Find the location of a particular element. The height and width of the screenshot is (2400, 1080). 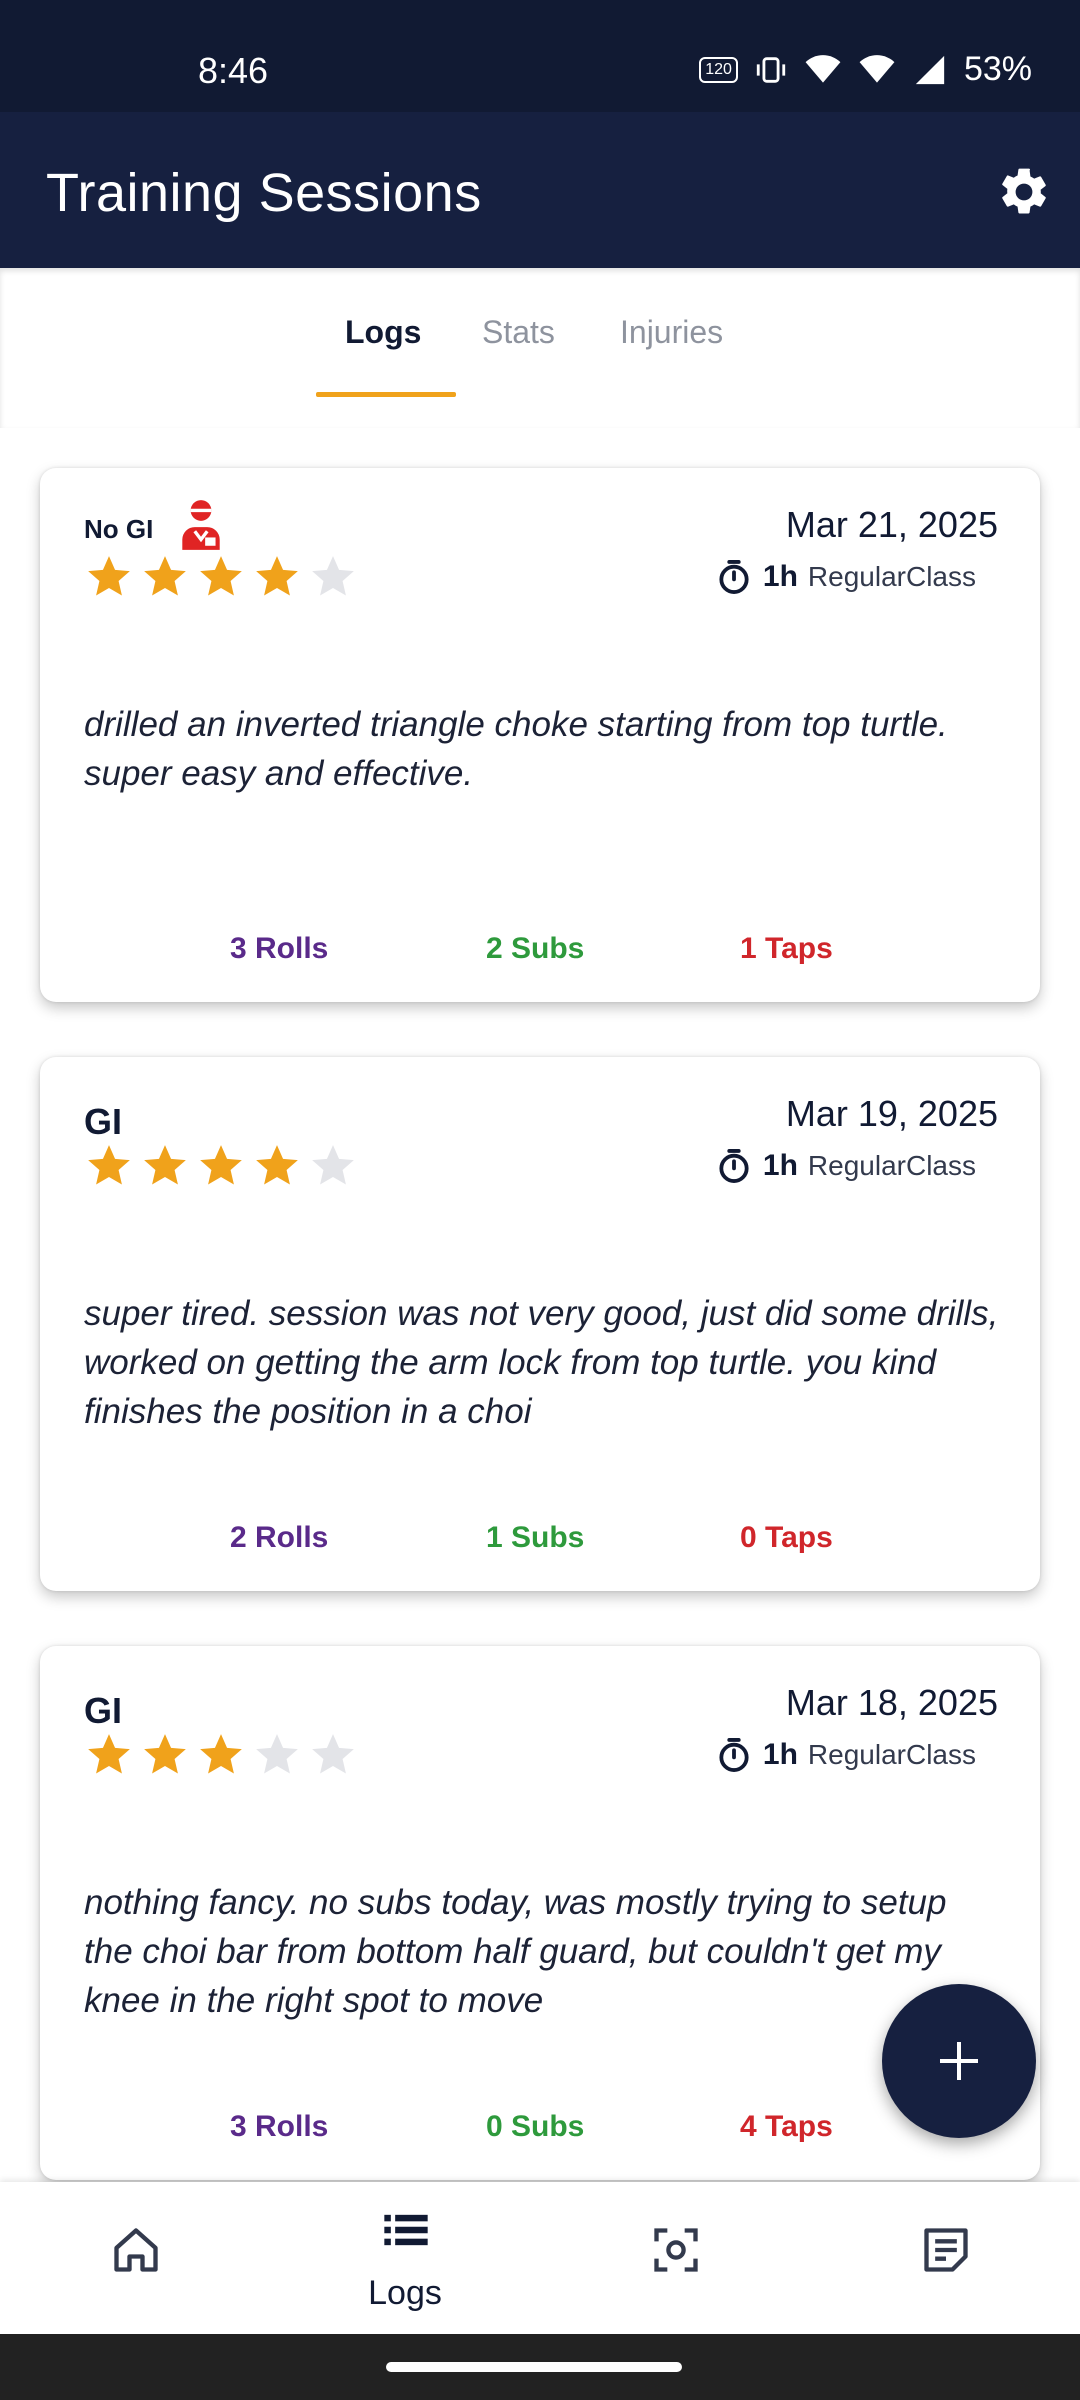

rolls-count: 2 Rolls is located at coordinates (279, 1537).